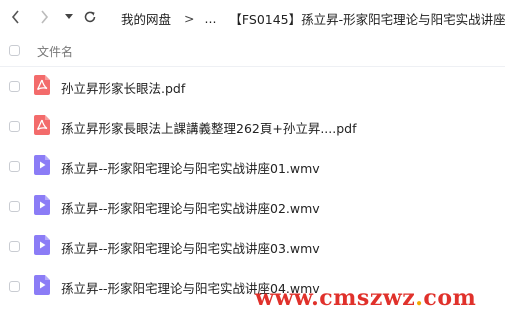 This screenshot has width=505, height=316. I want to click on chevron-right-icon, so click(45, 17).